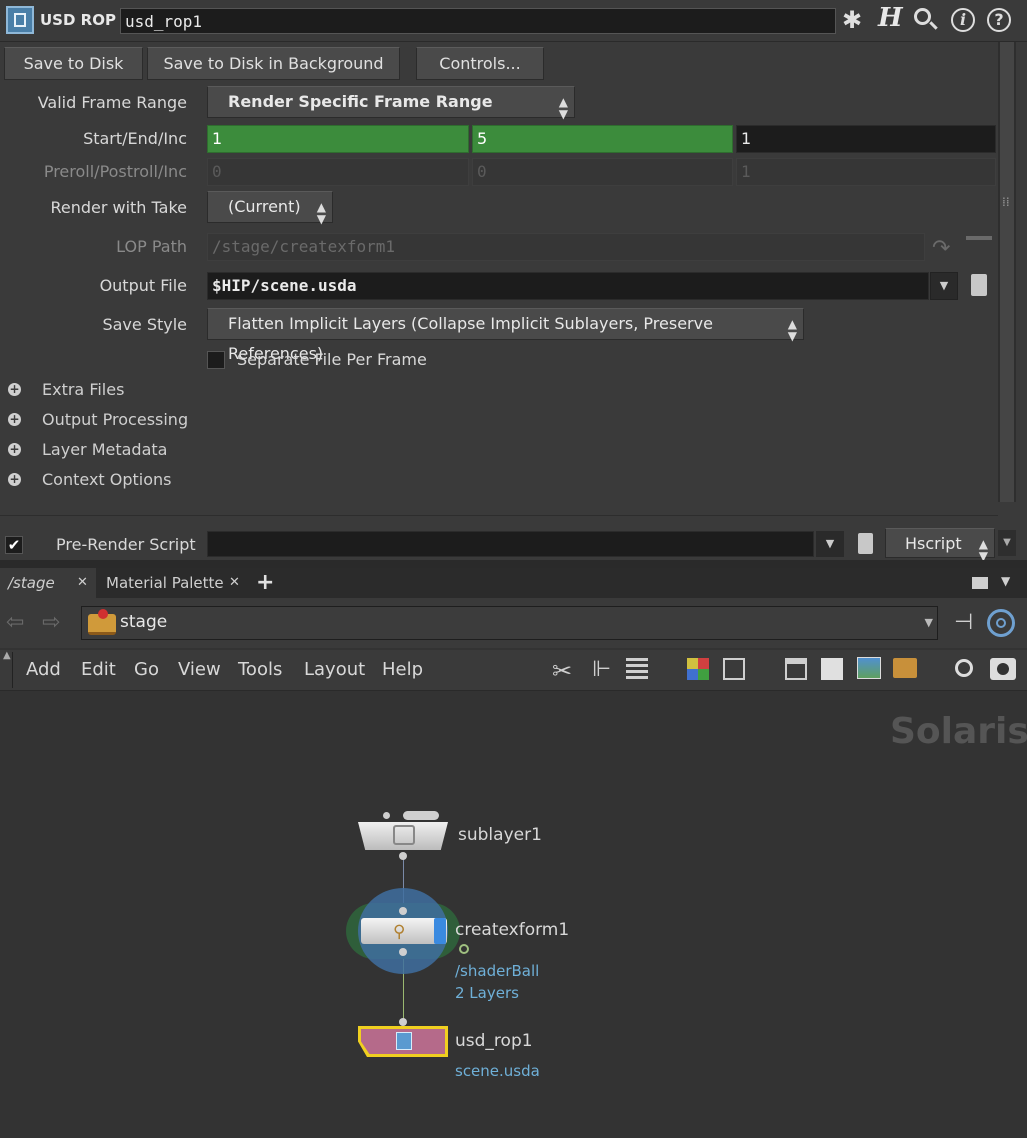 This screenshot has height=1138, width=1027. Describe the element at coordinates (865, 543) in the screenshot. I see `script-file-chooser-icon` at that location.